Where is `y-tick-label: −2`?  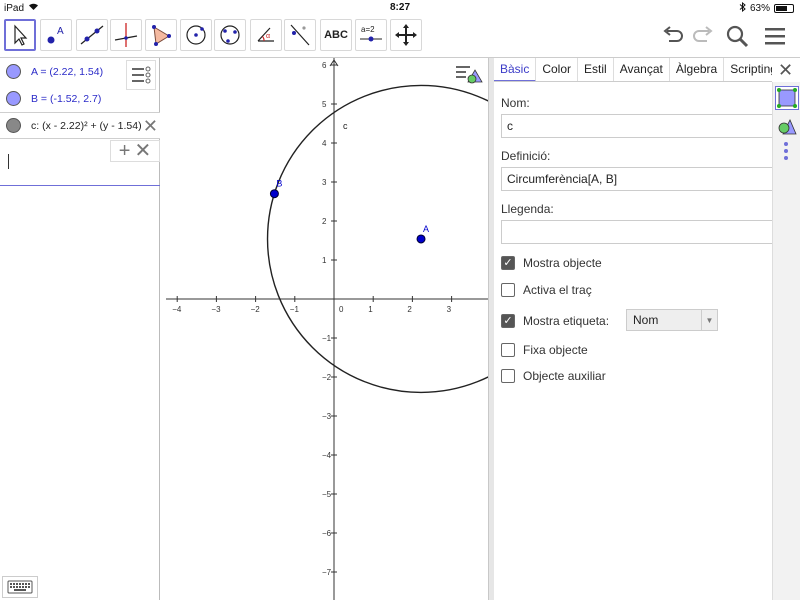 y-tick-label: −2 is located at coordinates (327, 377).